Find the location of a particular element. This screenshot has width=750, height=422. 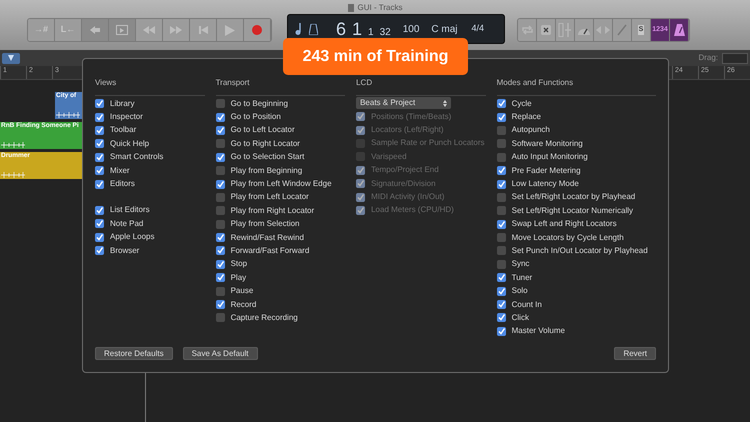

filter-icon is located at coordinates (11, 58).